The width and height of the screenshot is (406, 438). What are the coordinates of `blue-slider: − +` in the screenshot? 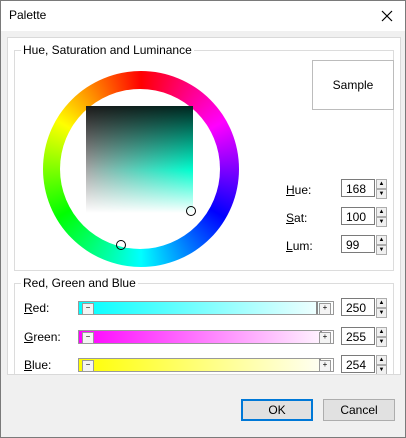 It's located at (206, 365).